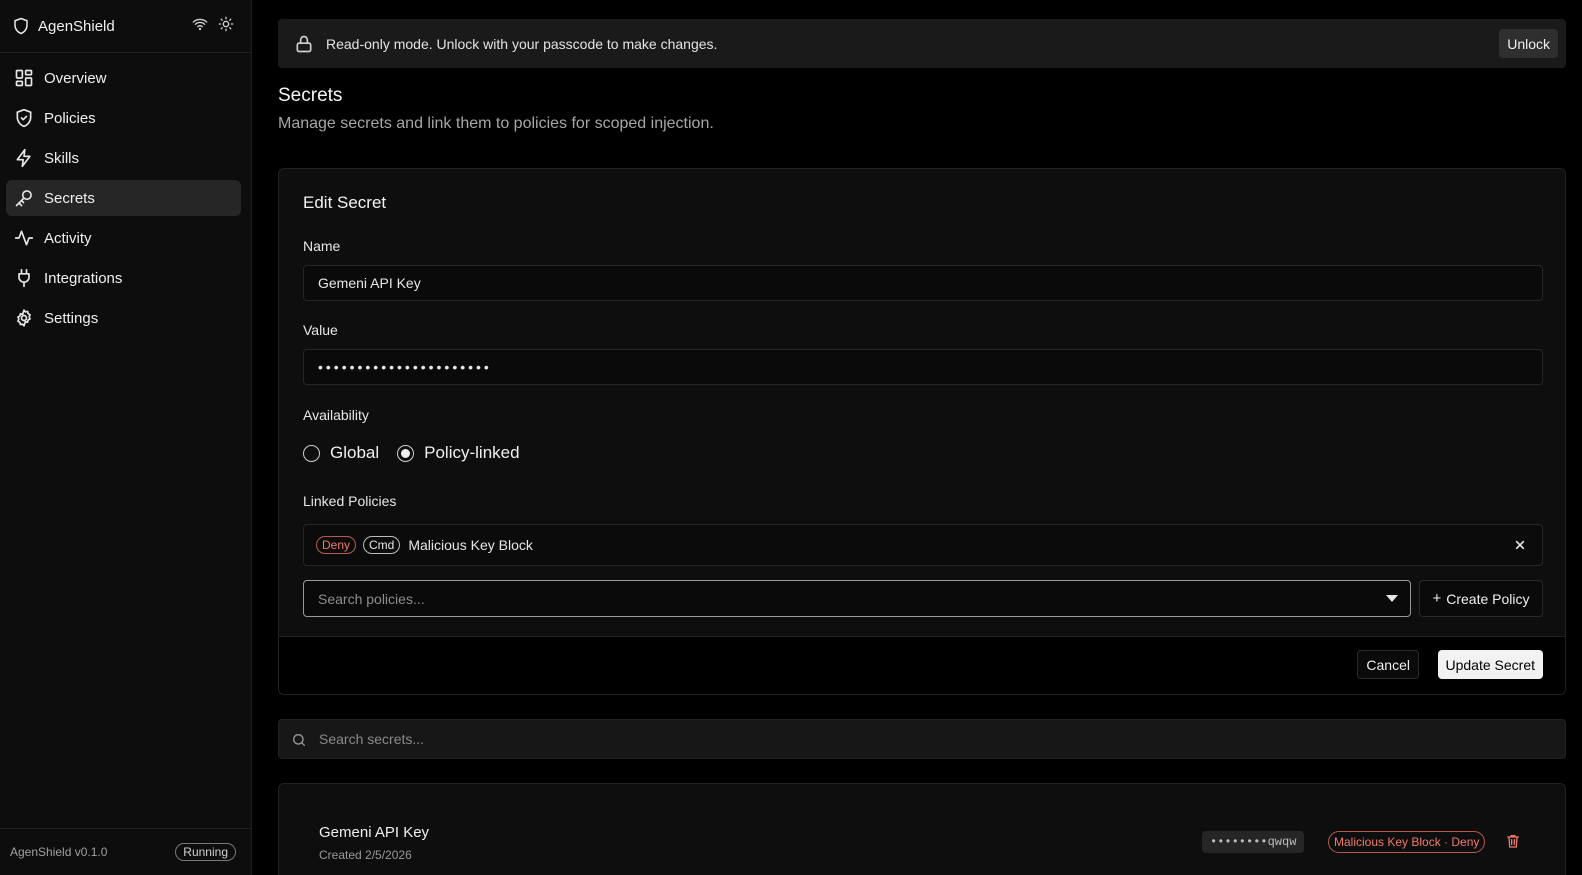 Image resolution: width=1582 pixels, height=875 pixels. Describe the element at coordinates (923, 283) in the screenshot. I see `name-field: Gemeni API Key` at that location.